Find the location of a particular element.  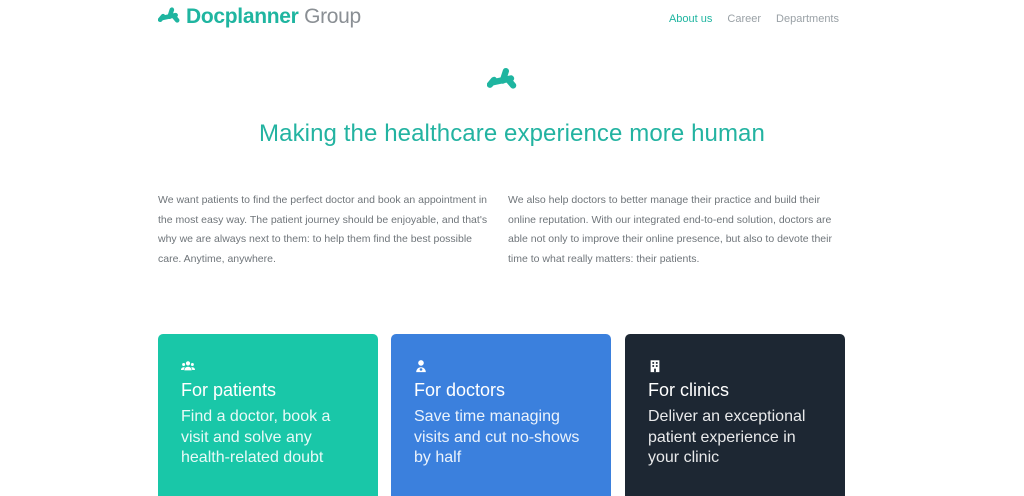

card-title: For patients is located at coordinates (229, 390).